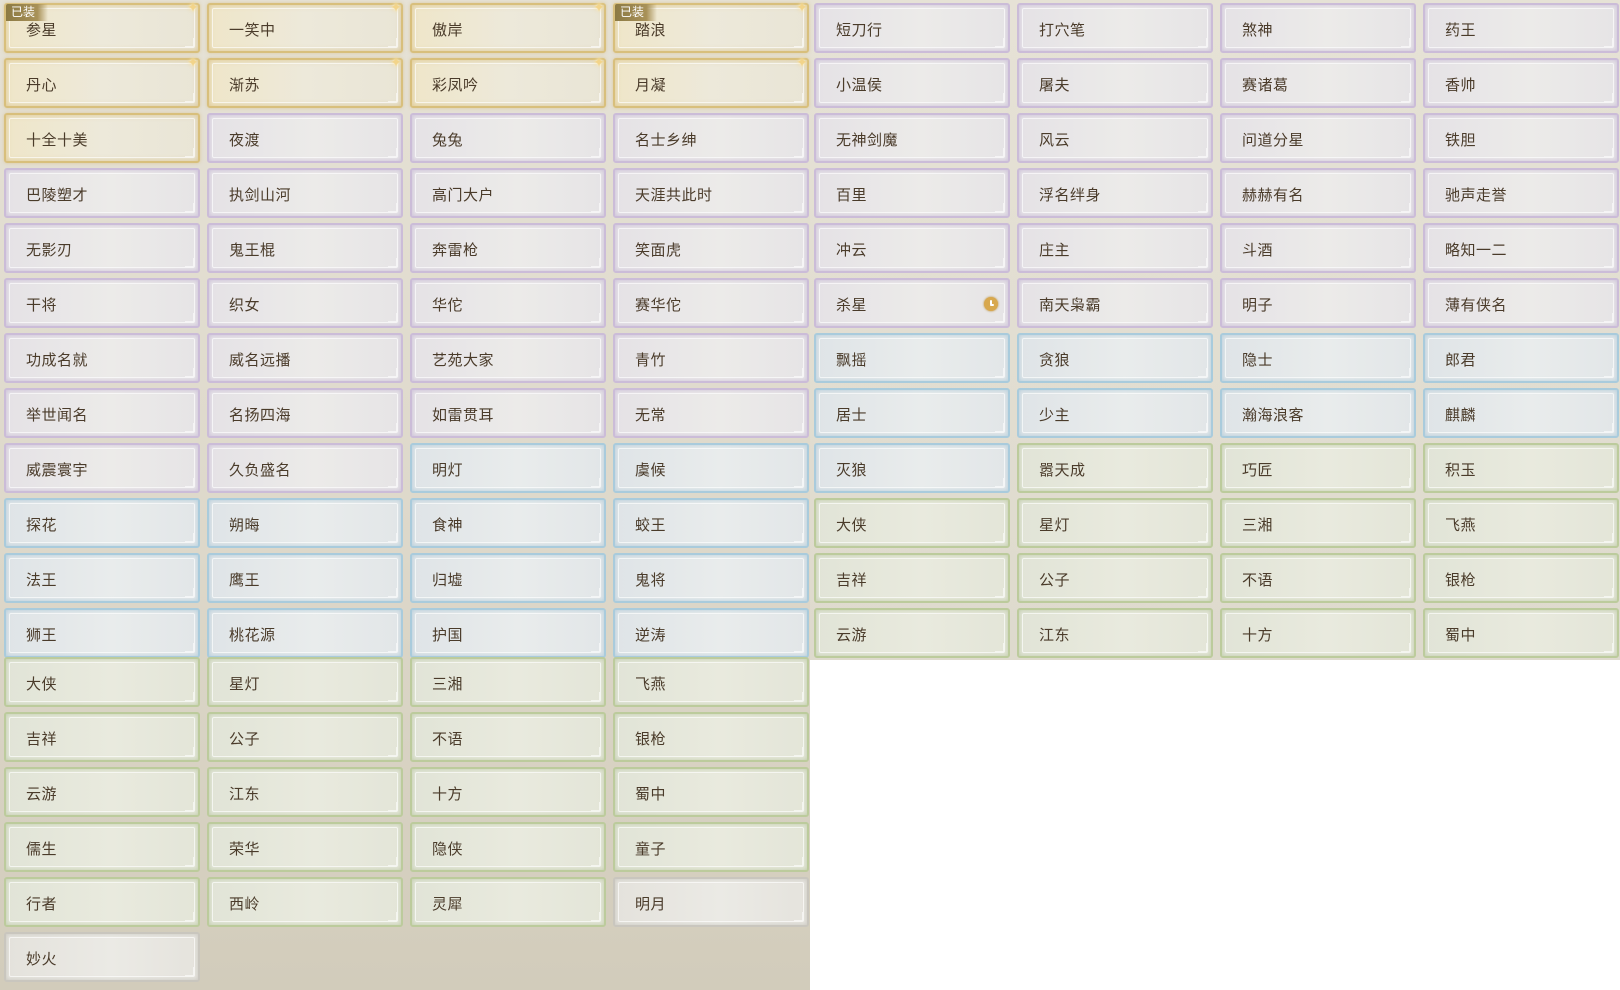 Image resolution: width=1620 pixels, height=990 pixels. I want to click on title-tag: 丹心 ✦, so click(102, 81).